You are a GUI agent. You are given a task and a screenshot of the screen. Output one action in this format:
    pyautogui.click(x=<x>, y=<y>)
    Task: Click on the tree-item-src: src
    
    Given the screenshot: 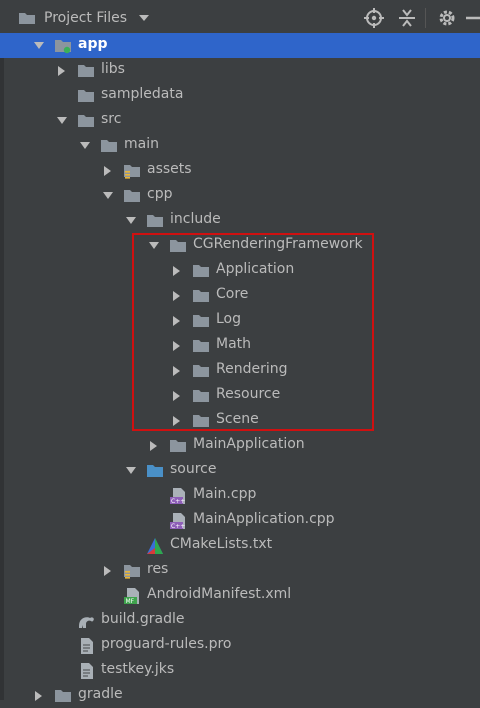 What is the action you would take?
    pyautogui.click(x=240, y=120)
    